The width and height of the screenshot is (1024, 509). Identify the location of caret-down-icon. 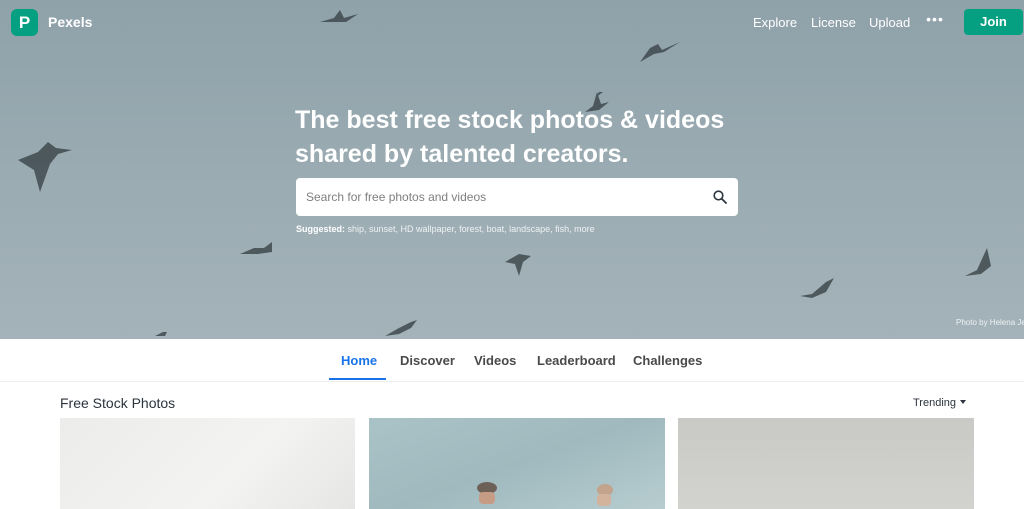
(963, 402).